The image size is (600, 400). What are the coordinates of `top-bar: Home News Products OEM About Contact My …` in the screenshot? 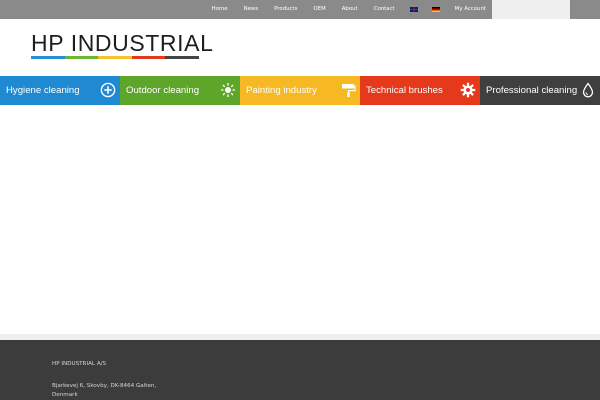 It's located at (300, 9).